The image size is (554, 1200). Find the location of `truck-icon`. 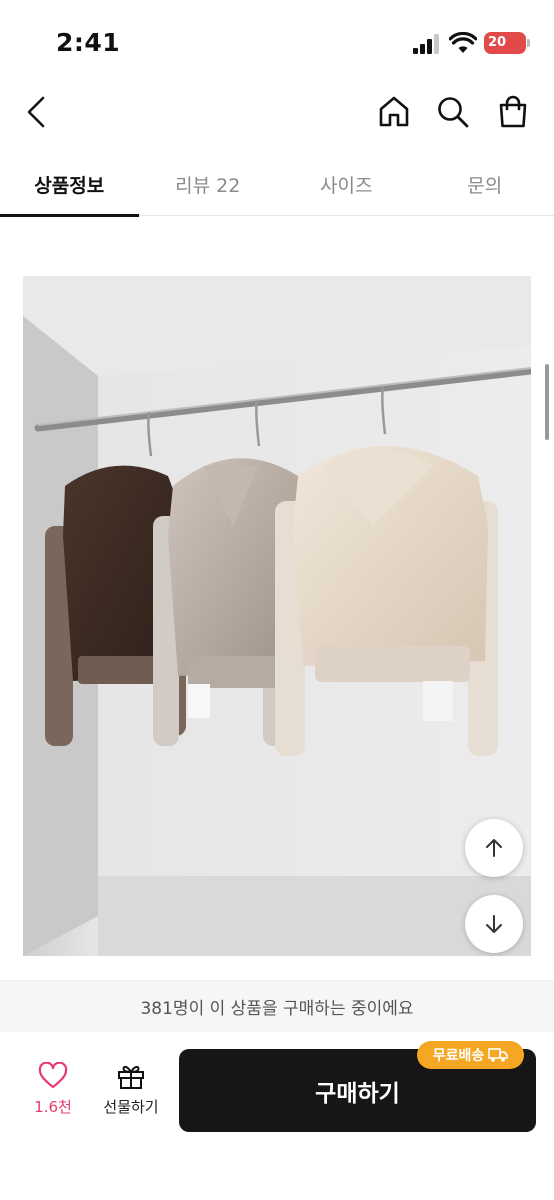

truck-icon is located at coordinates (498, 1055).